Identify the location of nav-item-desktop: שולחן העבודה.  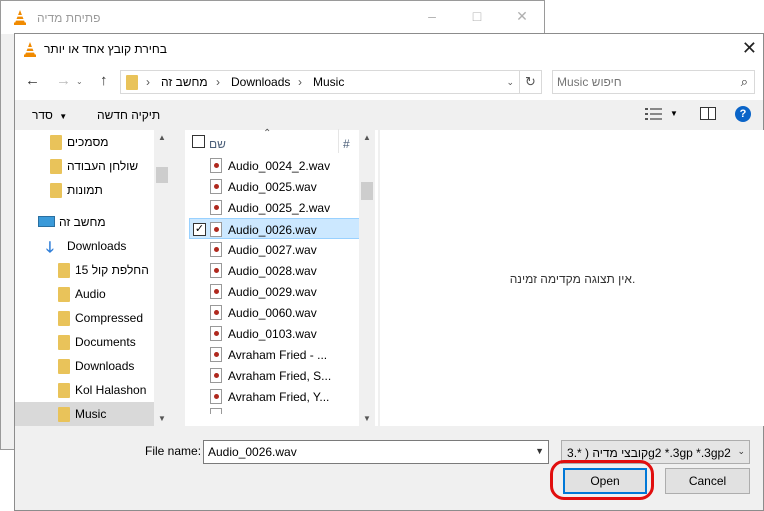
(85, 166).